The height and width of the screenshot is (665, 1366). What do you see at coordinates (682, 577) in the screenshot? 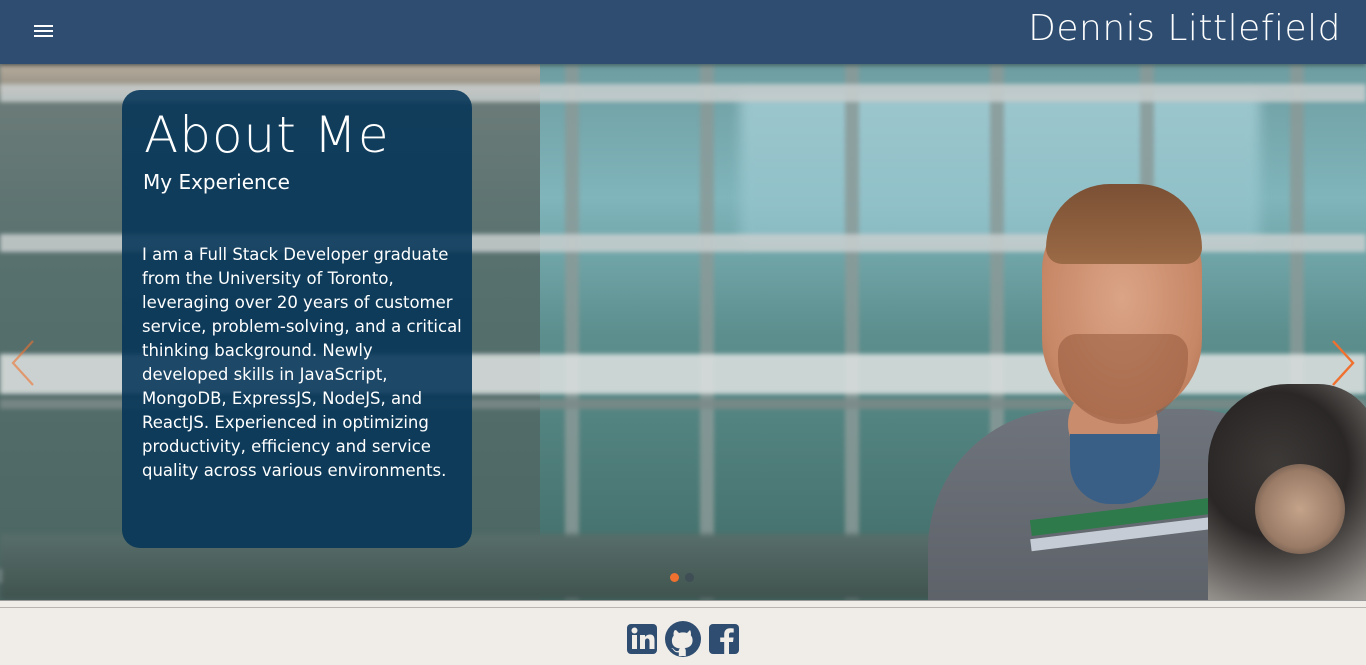
I see `carousel-indicators` at bounding box center [682, 577].